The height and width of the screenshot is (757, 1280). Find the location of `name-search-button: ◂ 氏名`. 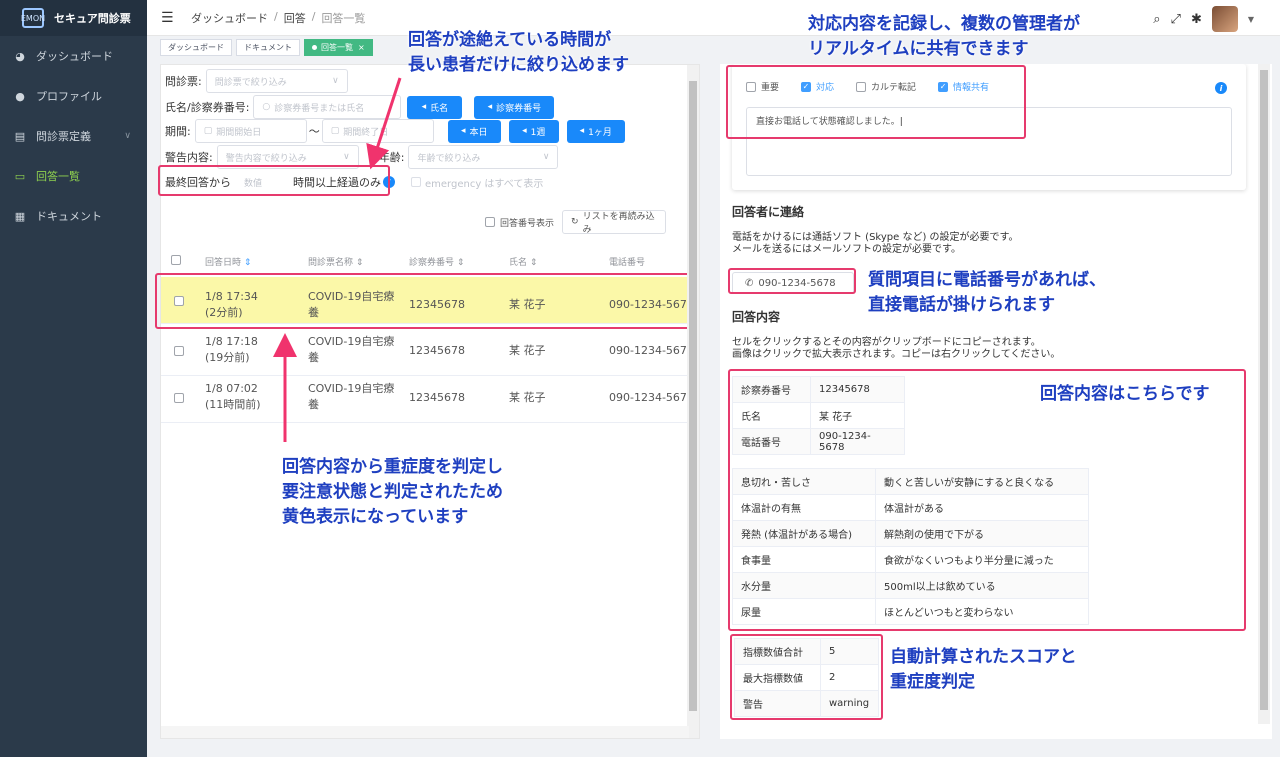

name-search-button: ◂ 氏名 is located at coordinates (435, 107).